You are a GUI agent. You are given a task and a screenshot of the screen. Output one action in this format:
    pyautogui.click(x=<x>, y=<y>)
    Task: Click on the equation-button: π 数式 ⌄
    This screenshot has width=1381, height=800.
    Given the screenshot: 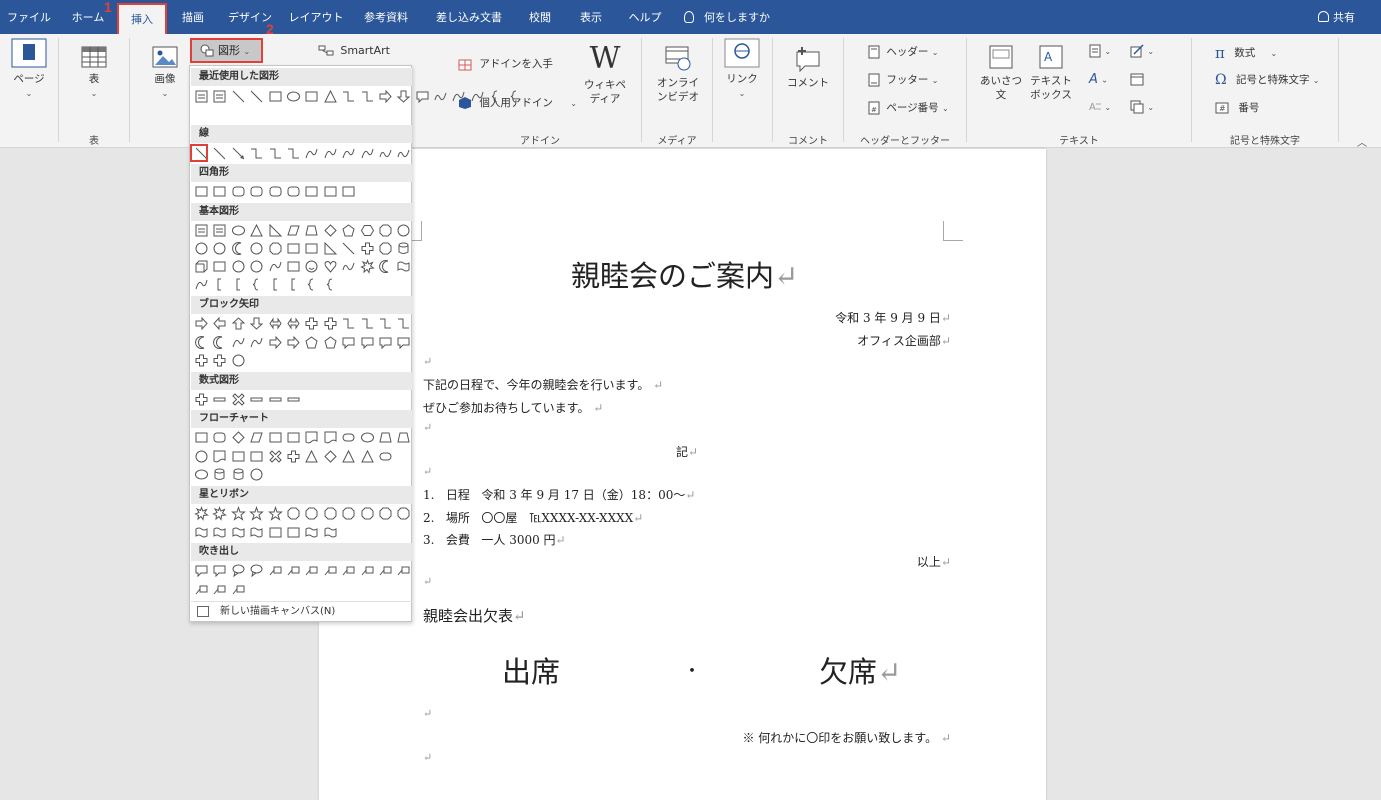 What is the action you would take?
    pyautogui.click(x=1246, y=53)
    